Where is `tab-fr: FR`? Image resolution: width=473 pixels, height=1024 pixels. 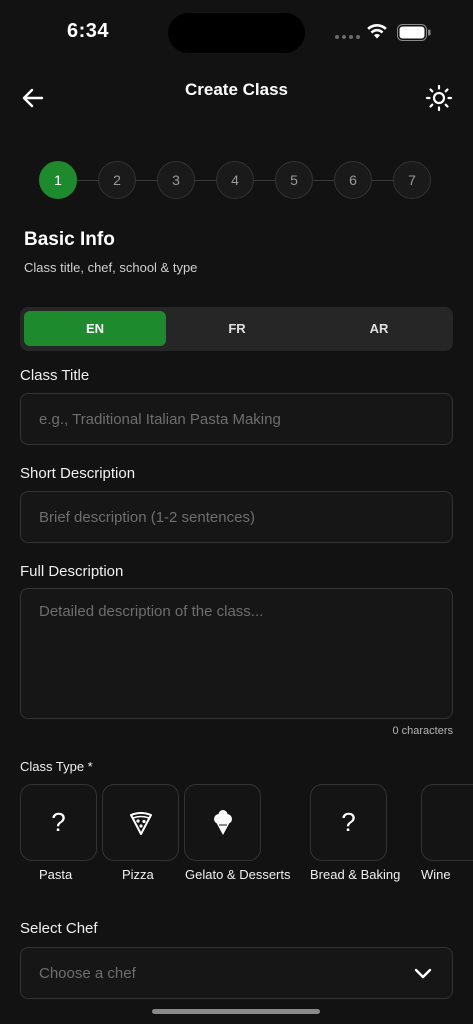 tab-fr: FR is located at coordinates (237, 328).